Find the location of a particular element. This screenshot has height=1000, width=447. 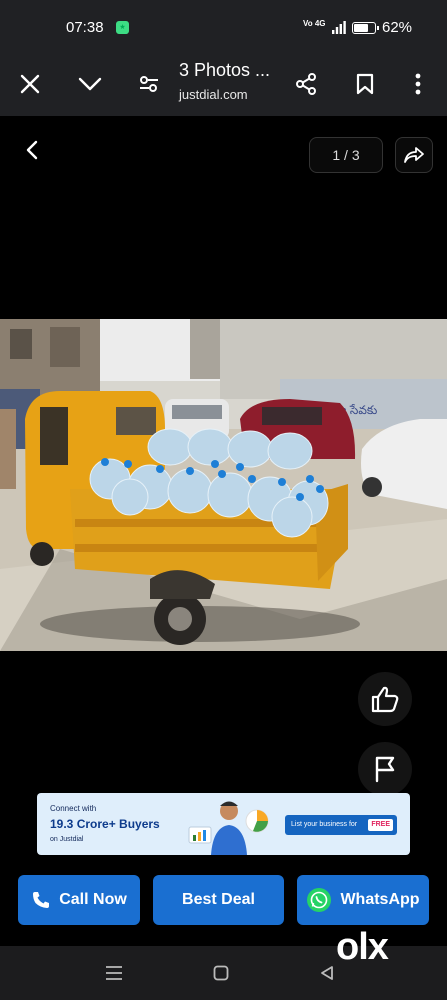

bookmark-button is located at coordinates (365, 84).